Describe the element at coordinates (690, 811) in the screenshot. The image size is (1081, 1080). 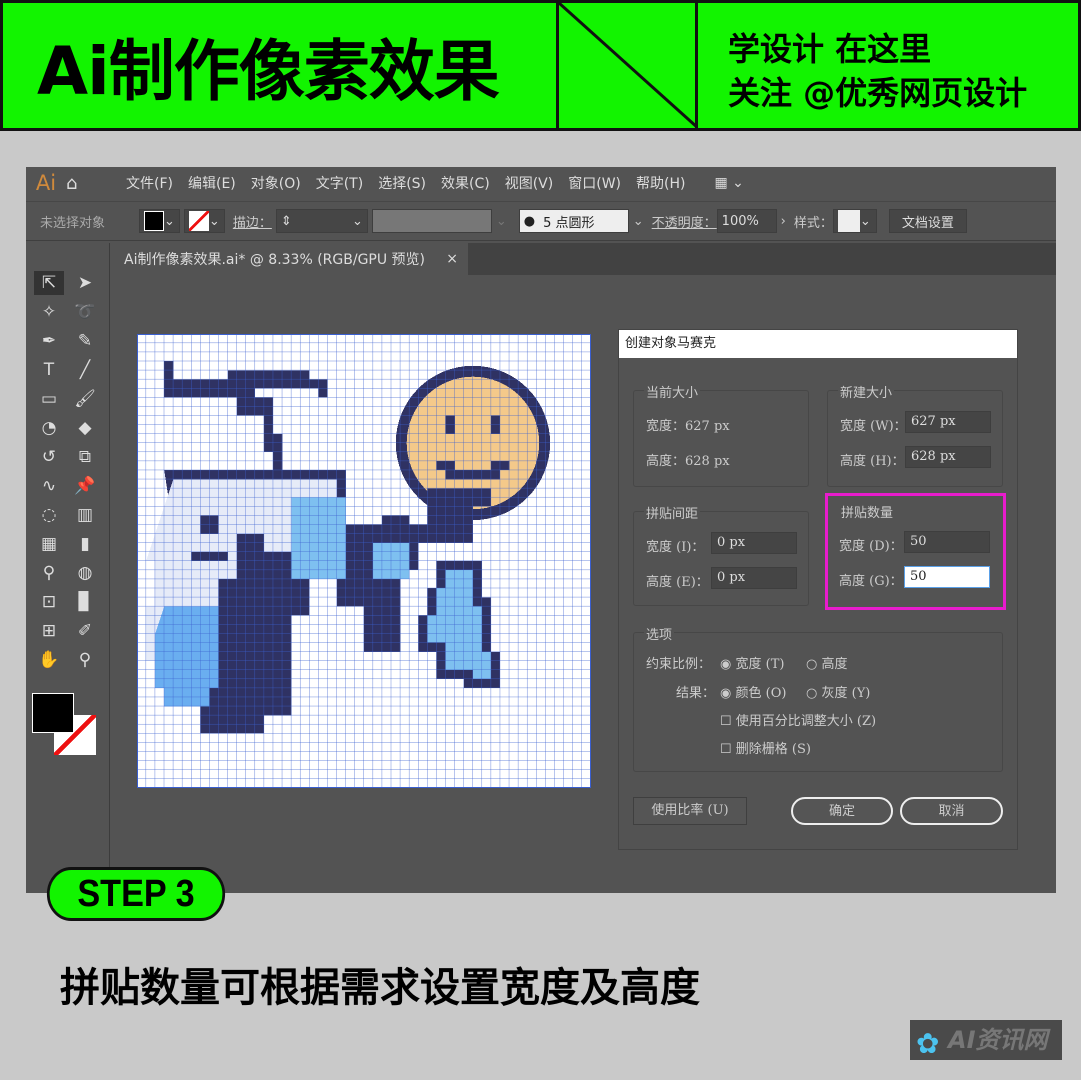
I see `use-ratio-button: 使用比率 (U)` at that location.